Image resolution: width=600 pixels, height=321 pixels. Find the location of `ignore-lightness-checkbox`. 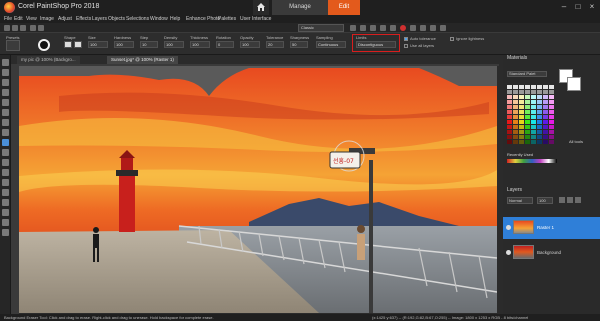

ignore-lightness-checkbox is located at coordinates (452, 39).